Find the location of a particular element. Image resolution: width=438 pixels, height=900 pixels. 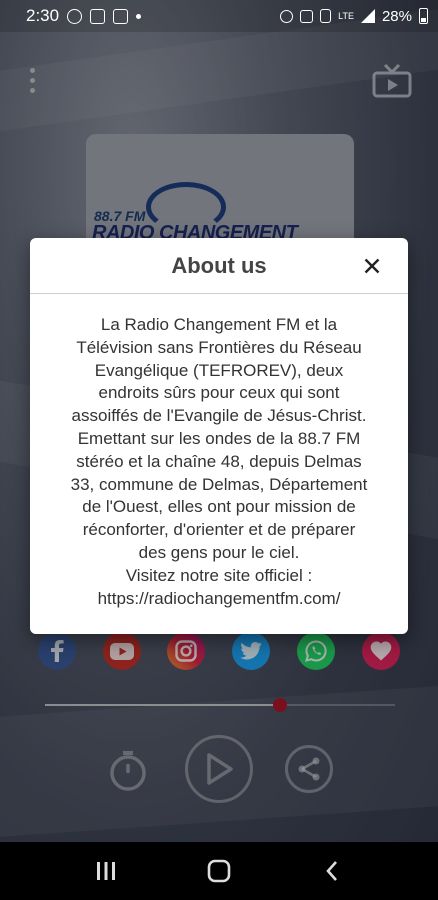

dialog-line: assoiffés de l'Evangile de Jésus-Christ. is located at coordinates (219, 416).